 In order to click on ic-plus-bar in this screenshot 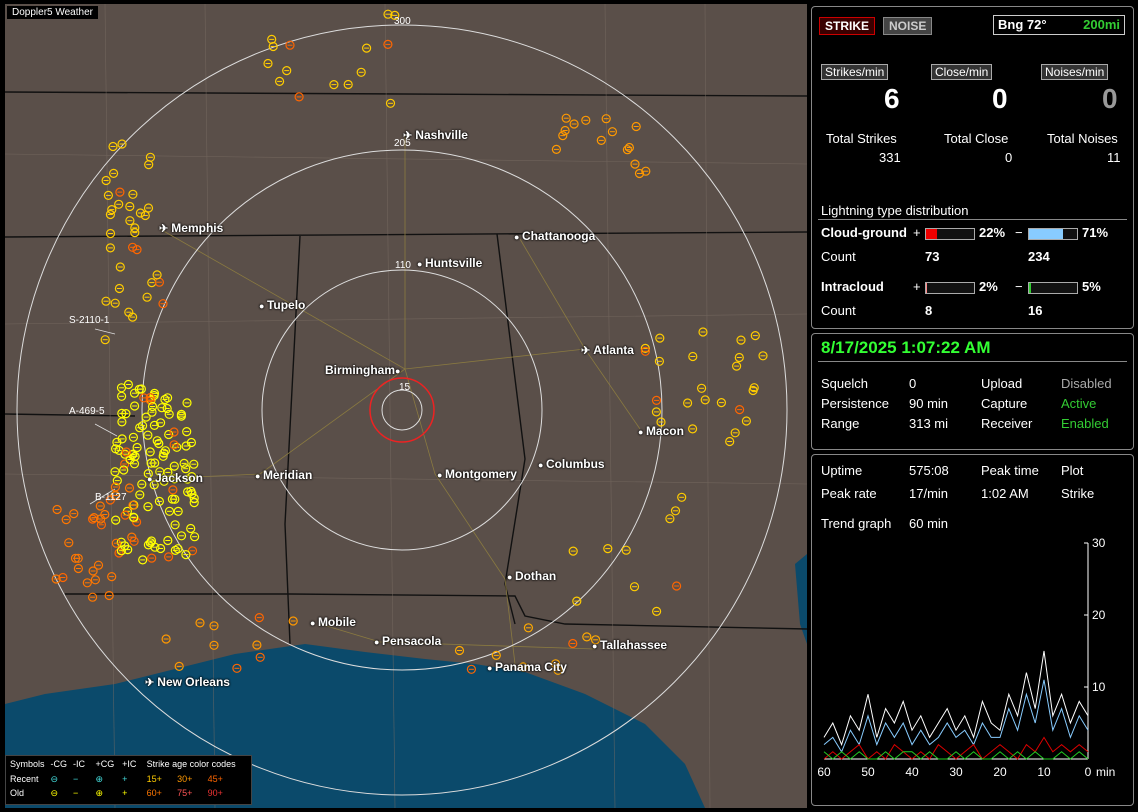, I will do `click(950, 288)`.